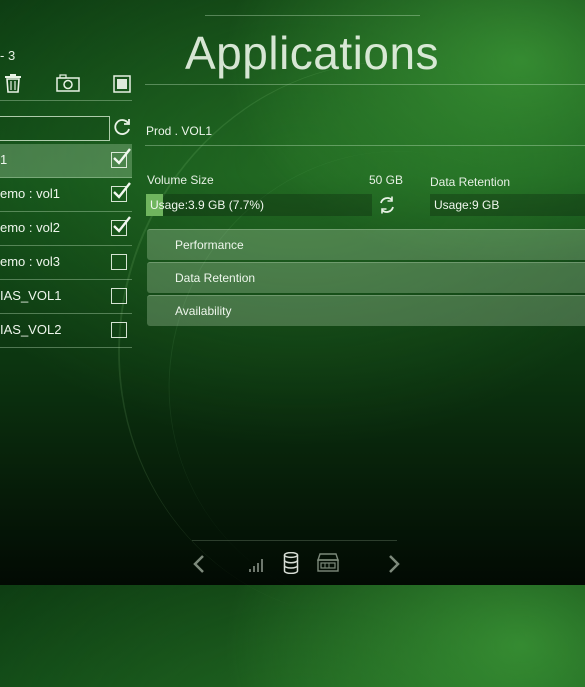  What do you see at coordinates (122, 86) in the screenshot?
I see `stop-icon` at bounding box center [122, 86].